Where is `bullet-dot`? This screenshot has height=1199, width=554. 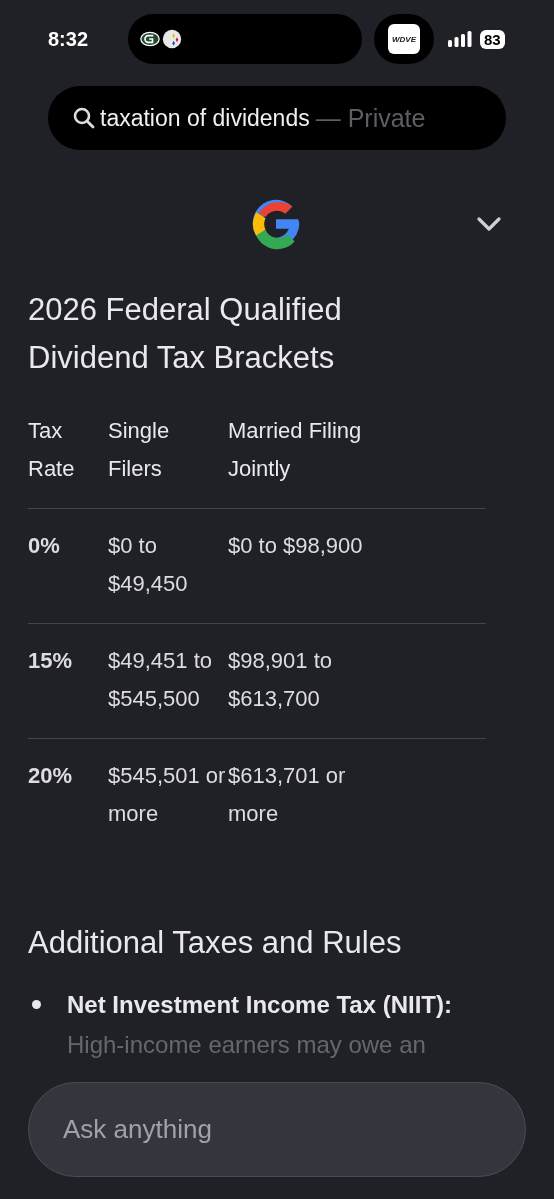
bullet-dot is located at coordinates (36, 1004).